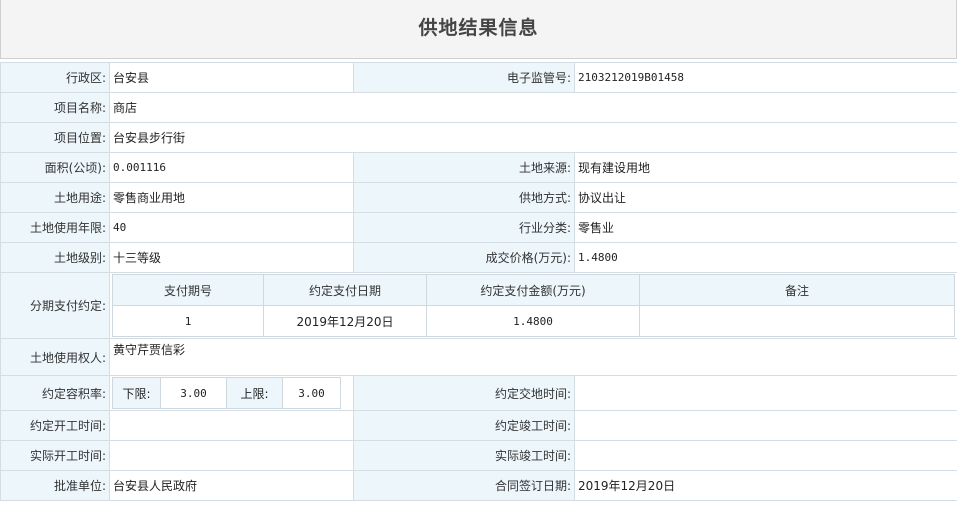 The height and width of the screenshot is (527, 957). I want to click on actual-start-label: 实际开工时间:, so click(55, 455).